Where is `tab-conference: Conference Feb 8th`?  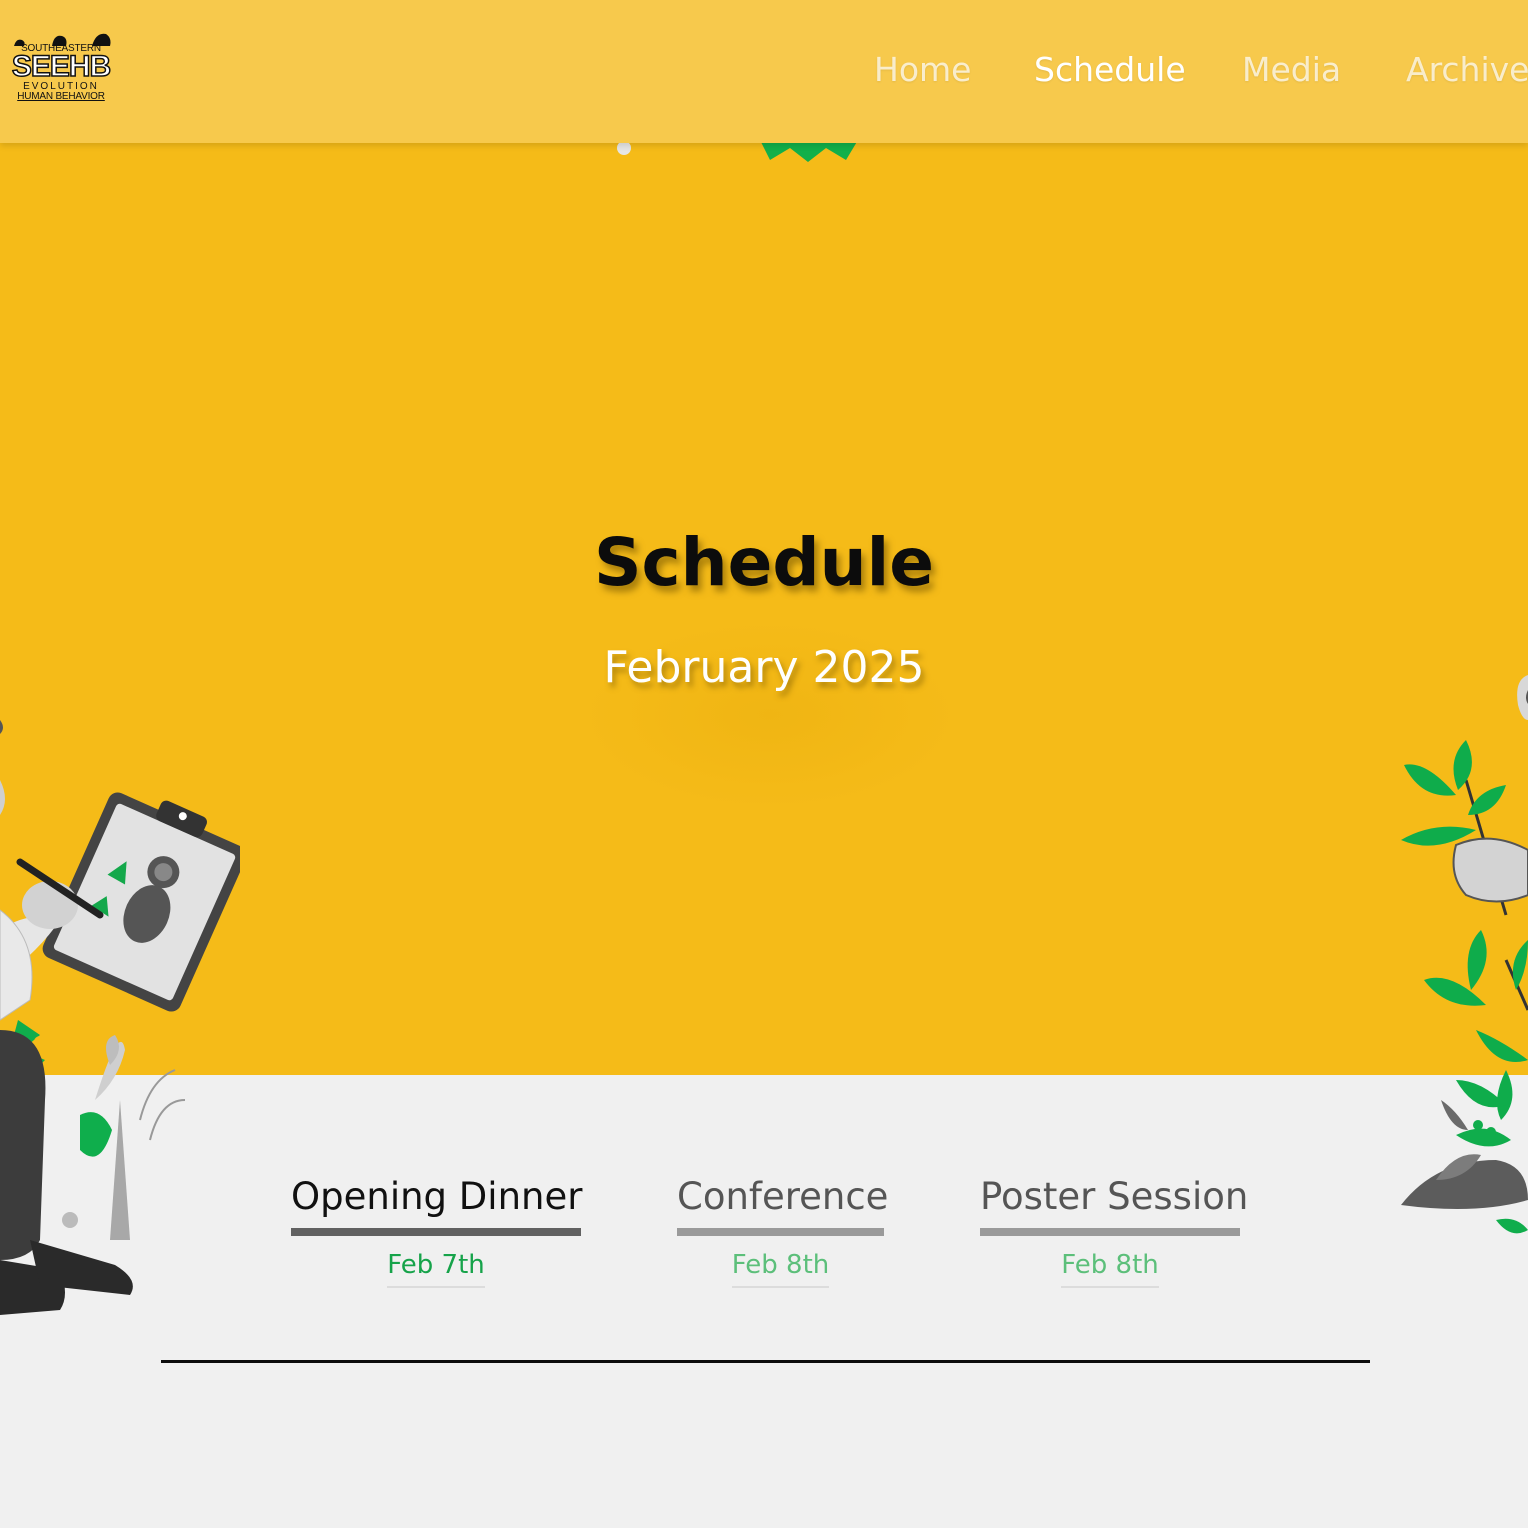 tab-conference: Conference Feb 8th is located at coordinates (782, 1231).